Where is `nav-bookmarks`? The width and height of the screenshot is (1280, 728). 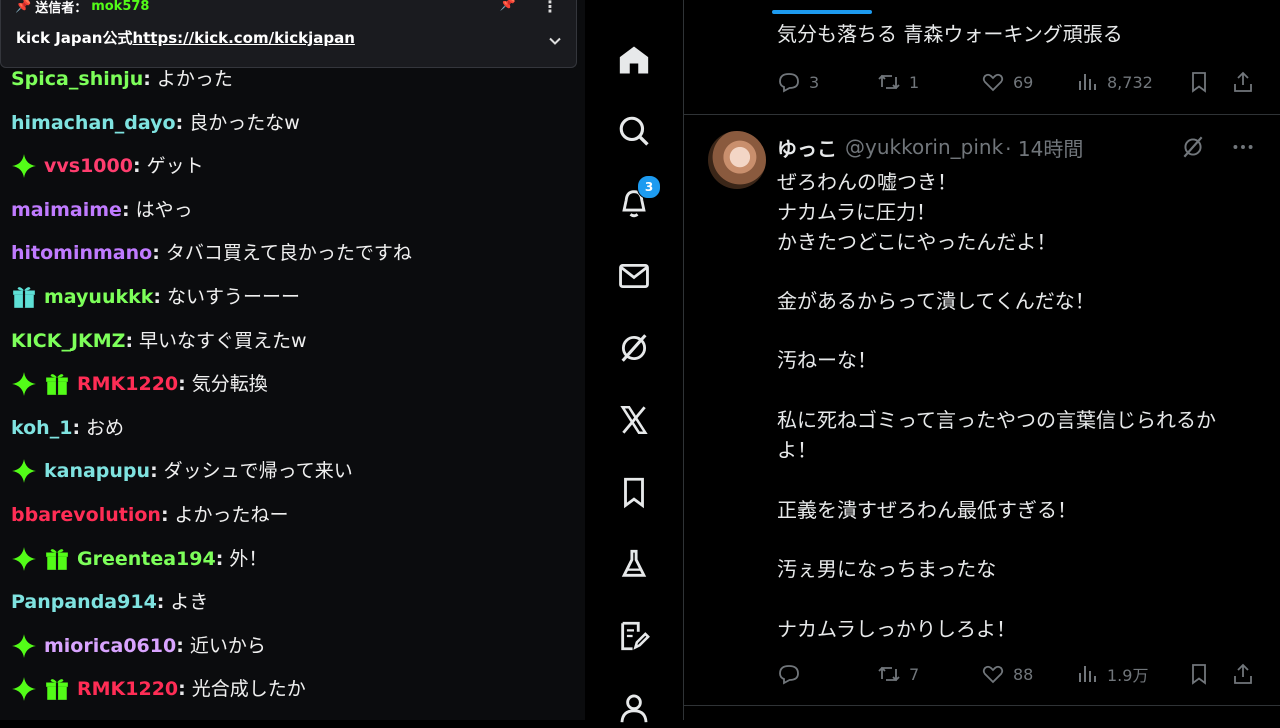
nav-bookmarks is located at coordinates (634, 492).